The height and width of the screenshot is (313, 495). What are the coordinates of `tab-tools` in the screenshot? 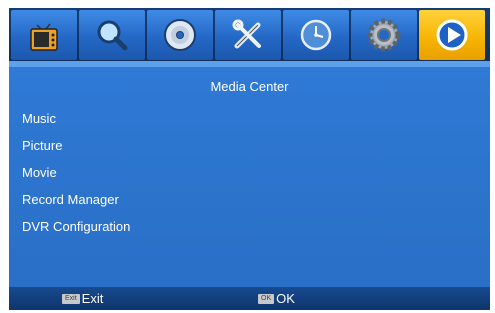 It's located at (248, 35).